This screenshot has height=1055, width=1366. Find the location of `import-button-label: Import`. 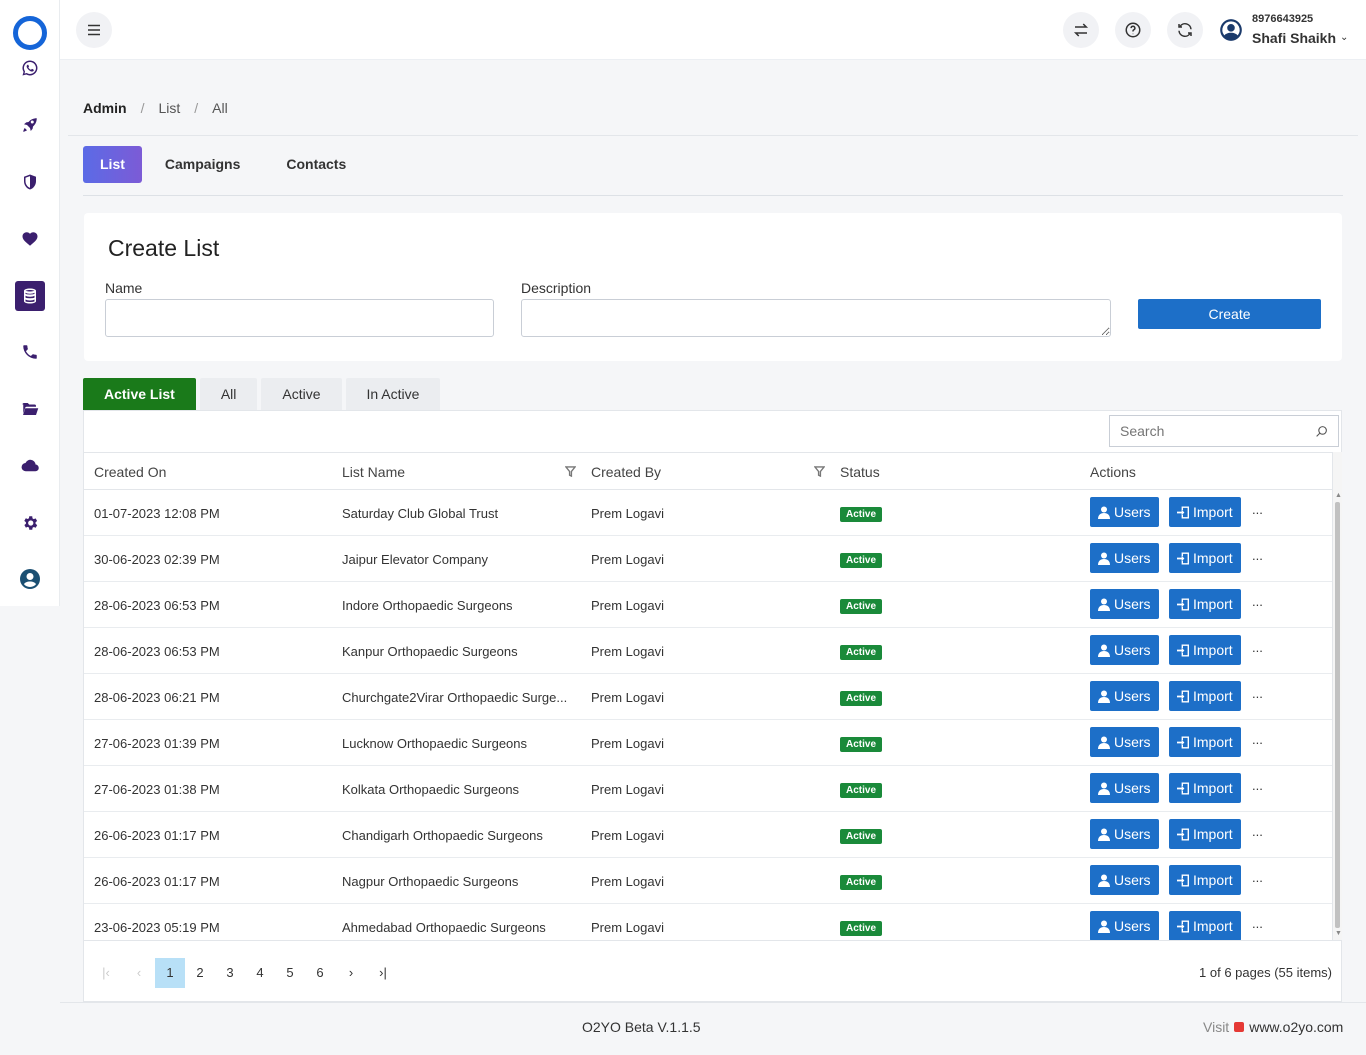

import-button-label: Import is located at coordinates (1213, 696).